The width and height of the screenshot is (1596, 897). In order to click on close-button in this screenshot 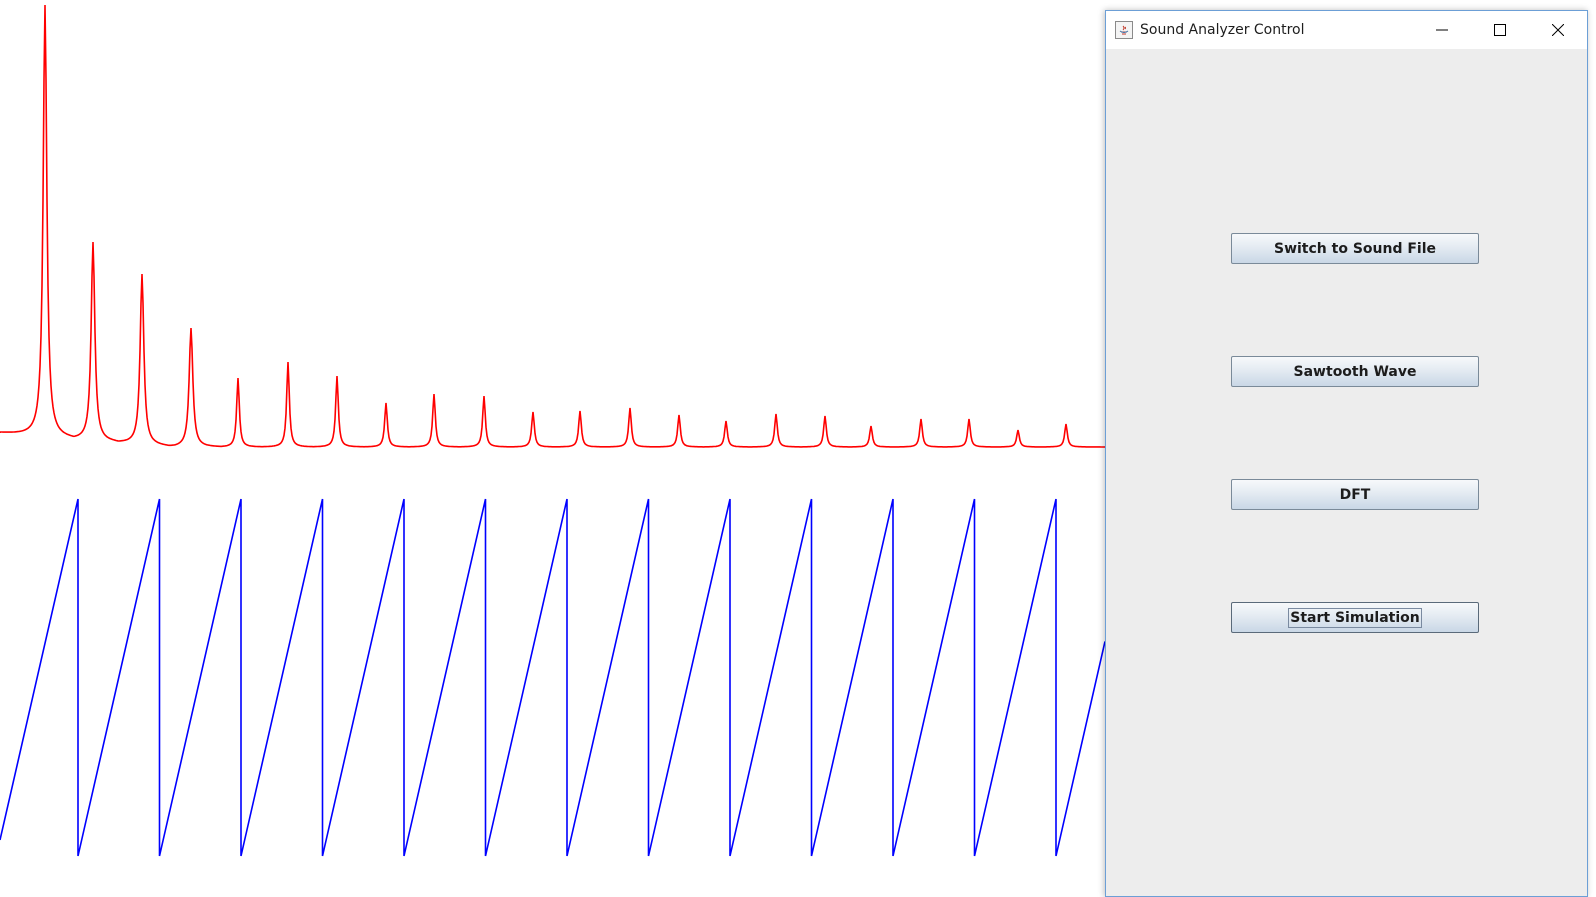, I will do `click(1558, 30)`.